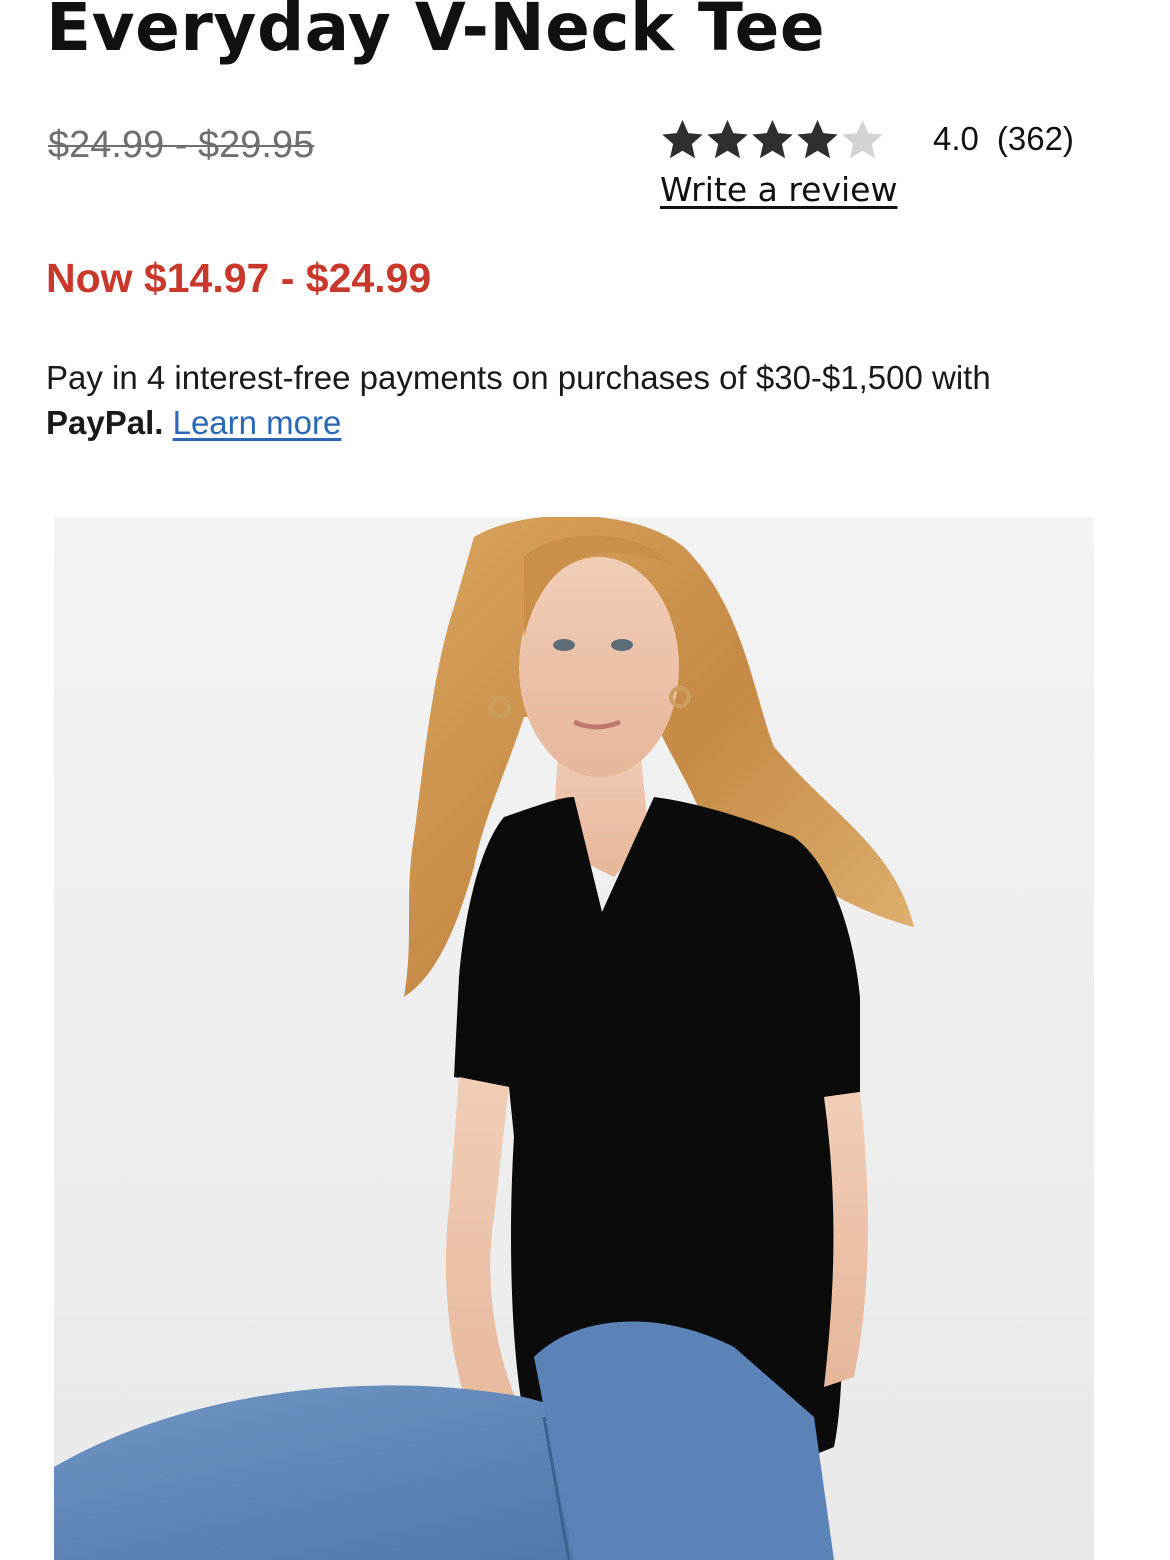  Describe the element at coordinates (778, 190) in the screenshot. I see `write-review-link: Write a review` at that location.